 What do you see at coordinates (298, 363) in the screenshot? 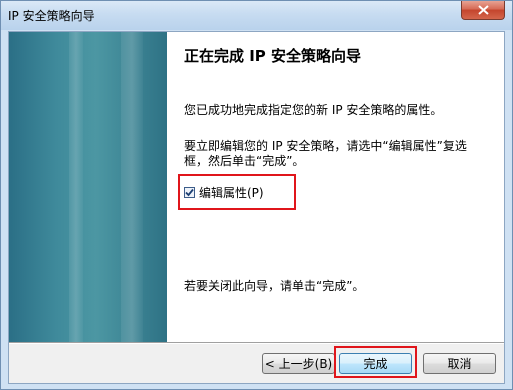
I see `back-button: < 上一步(B)` at bounding box center [298, 363].